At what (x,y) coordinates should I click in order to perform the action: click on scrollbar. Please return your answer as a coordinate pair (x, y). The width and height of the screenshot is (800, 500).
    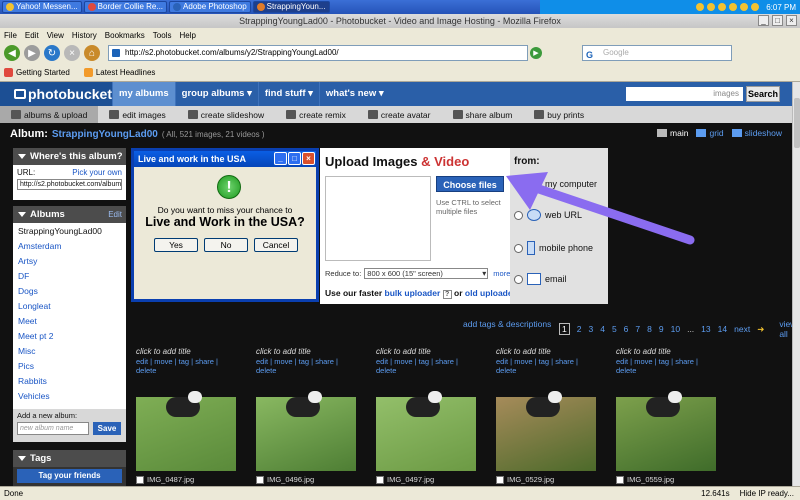
    Looking at the image, I should click on (796, 284).